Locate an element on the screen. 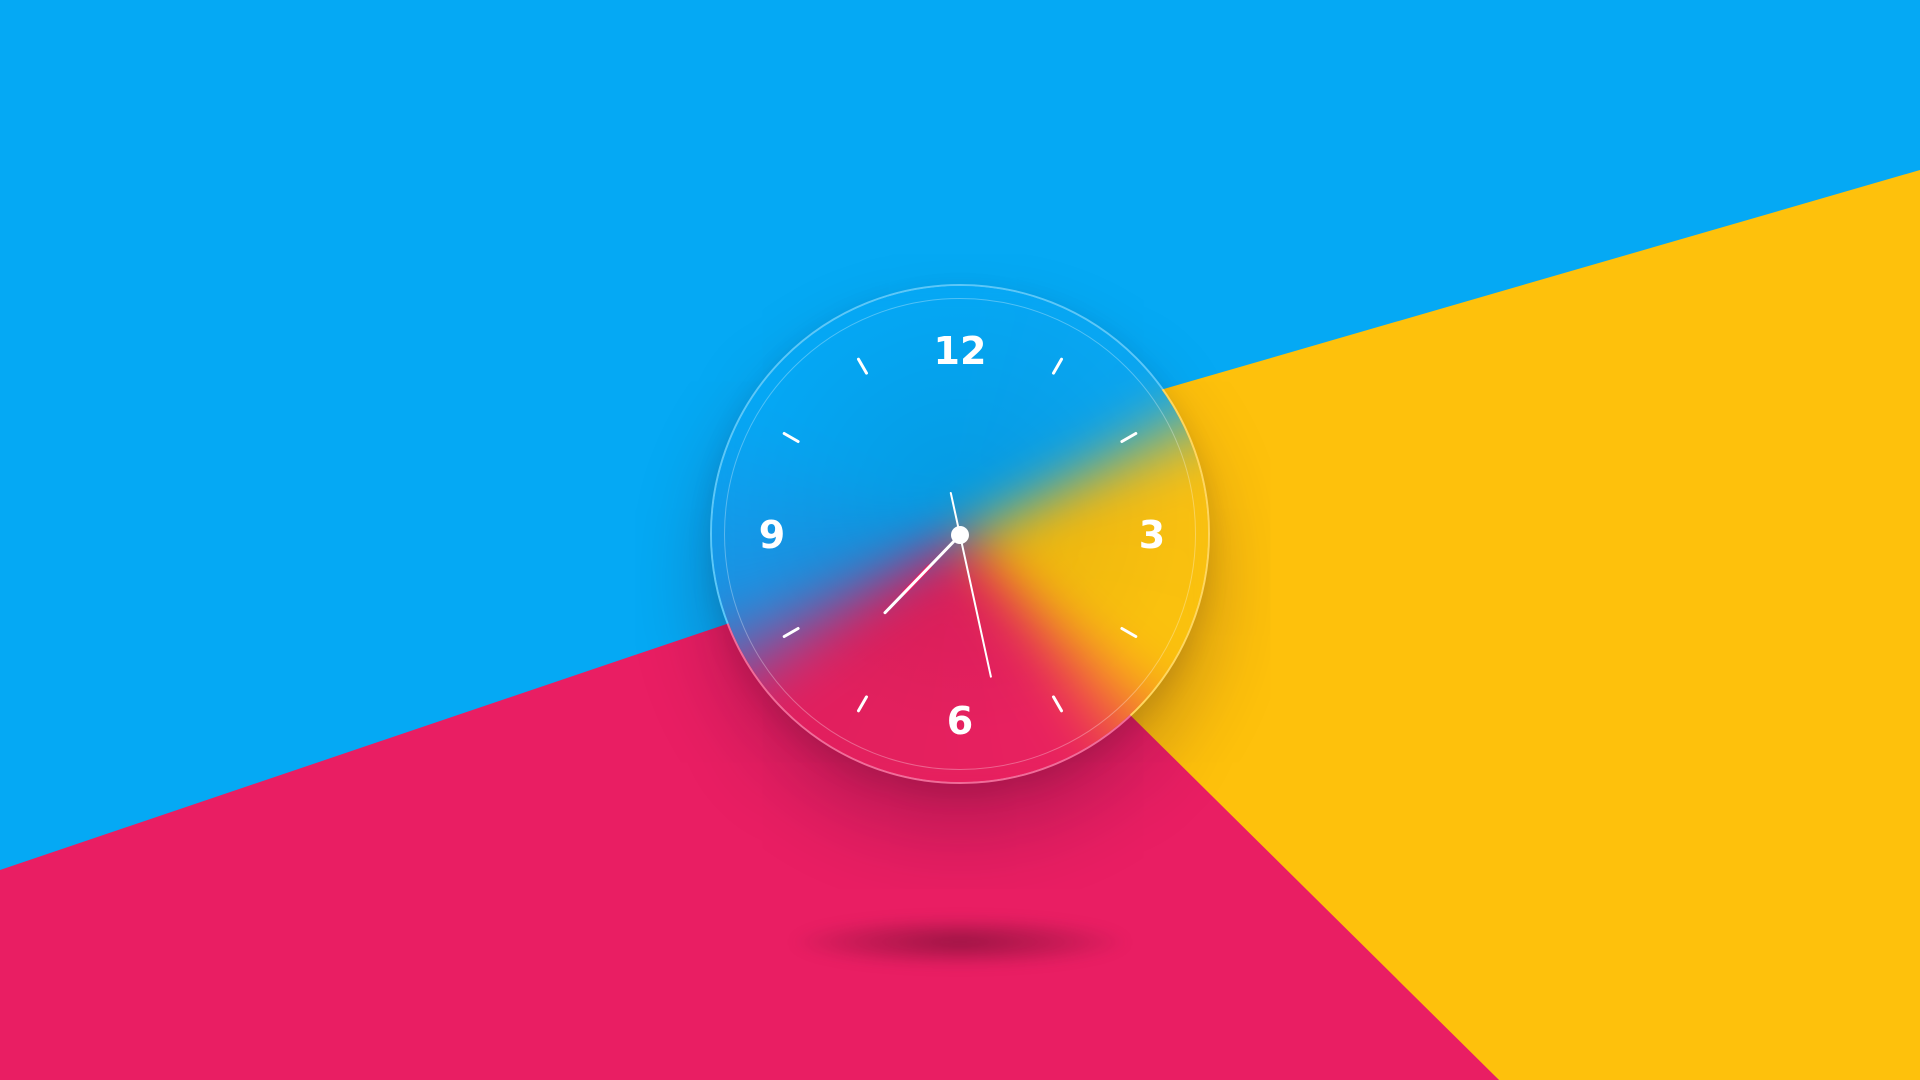 This screenshot has width=1920, height=1080. center-cap is located at coordinates (960, 535).